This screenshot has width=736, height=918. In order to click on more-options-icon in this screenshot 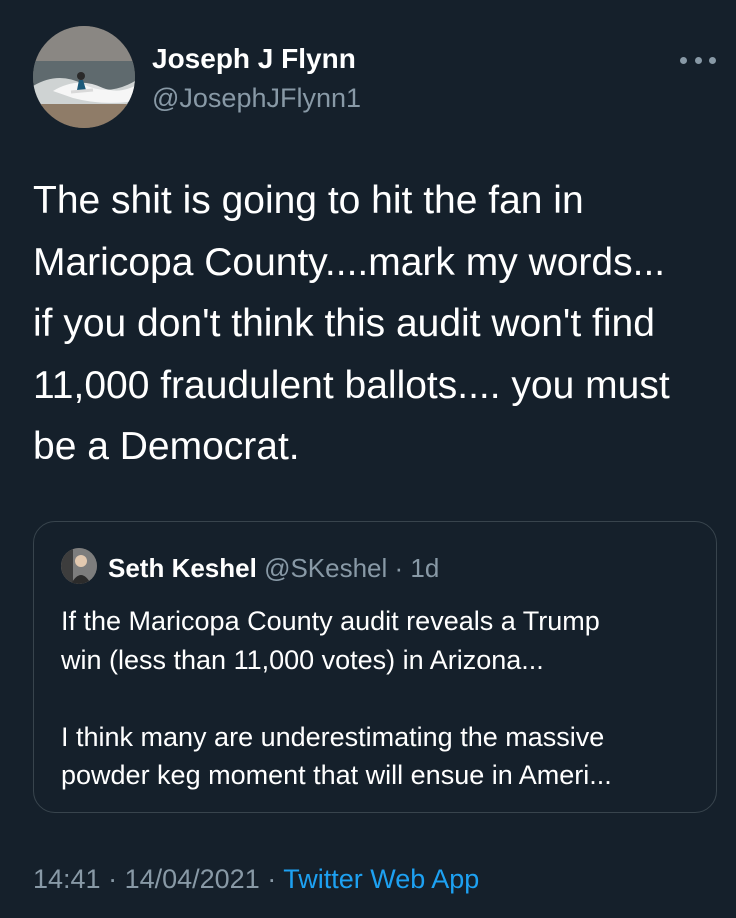, I will do `click(698, 60)`.